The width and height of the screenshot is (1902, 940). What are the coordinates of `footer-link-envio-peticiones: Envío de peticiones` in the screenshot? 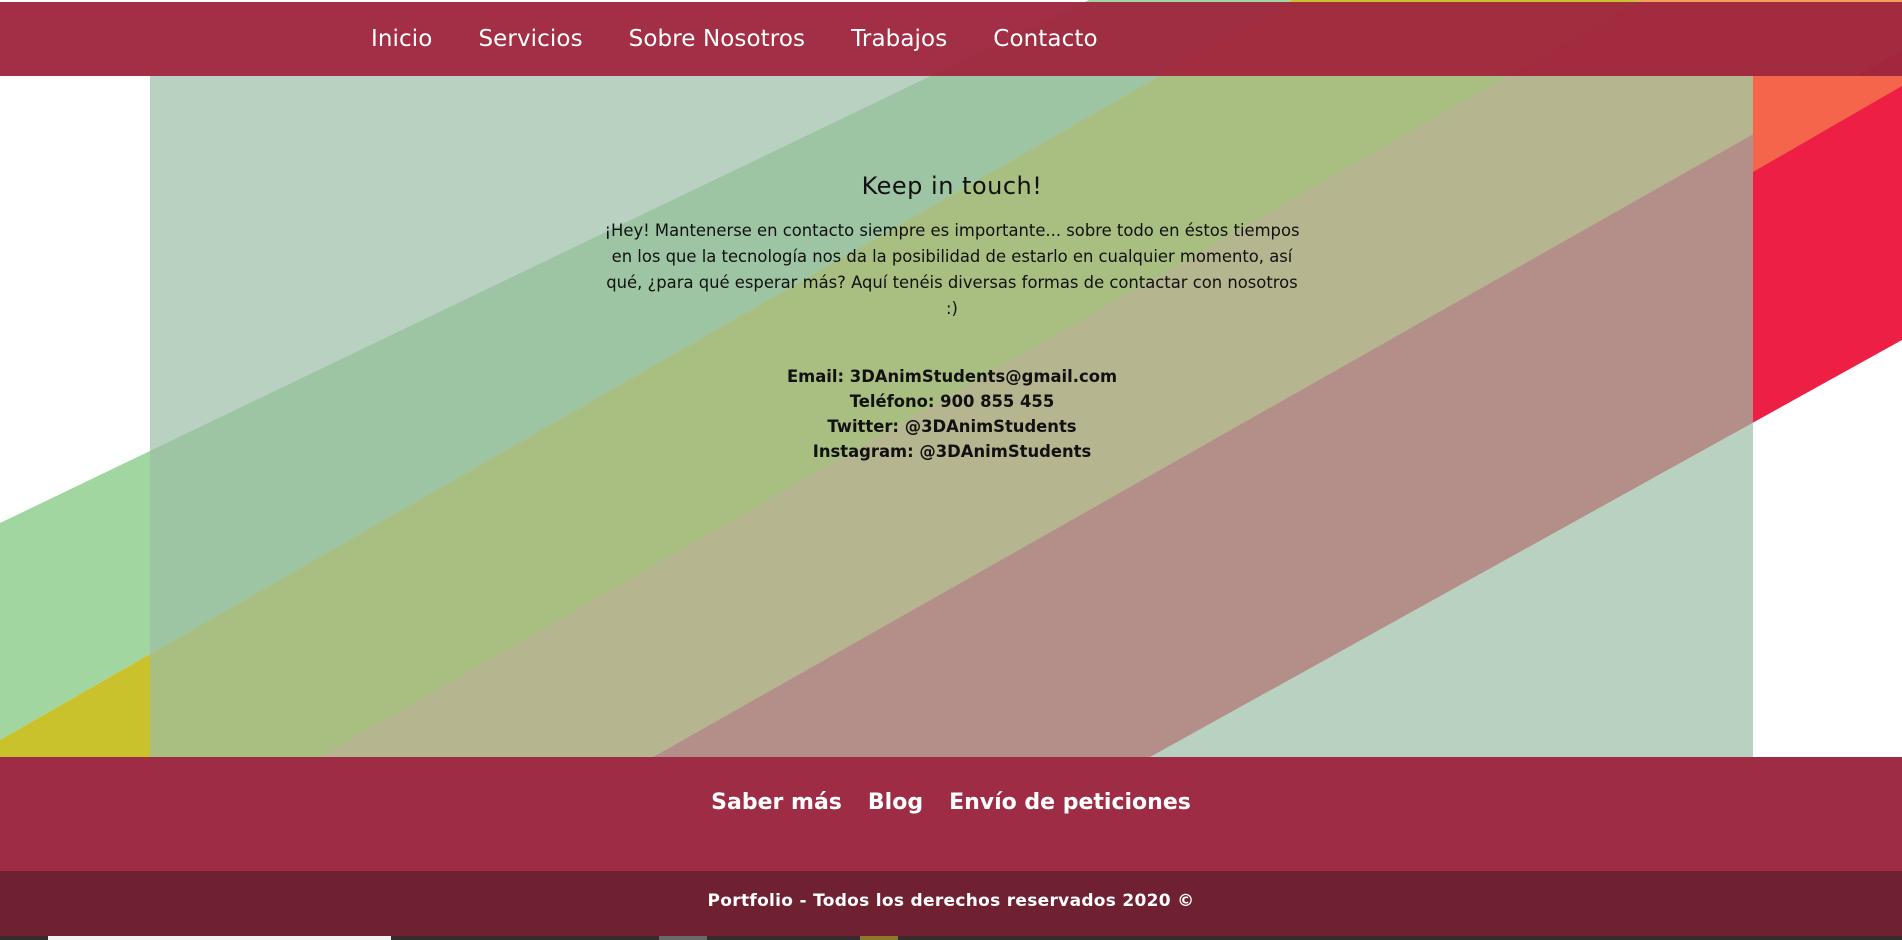 It's located at (1070, 802).